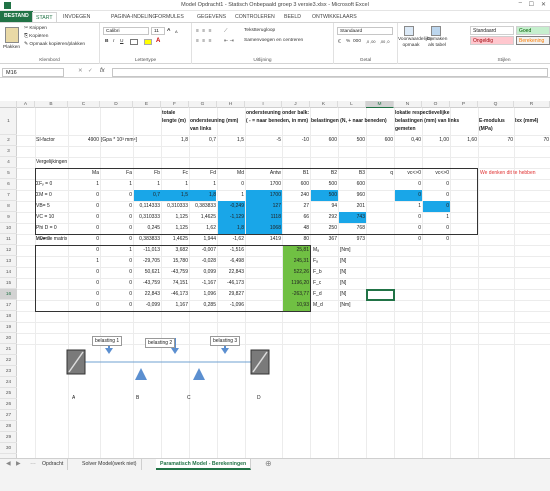  Describe the element at coordinates (8, 104) in the screenshot. I see `select-all-corner` at that location.